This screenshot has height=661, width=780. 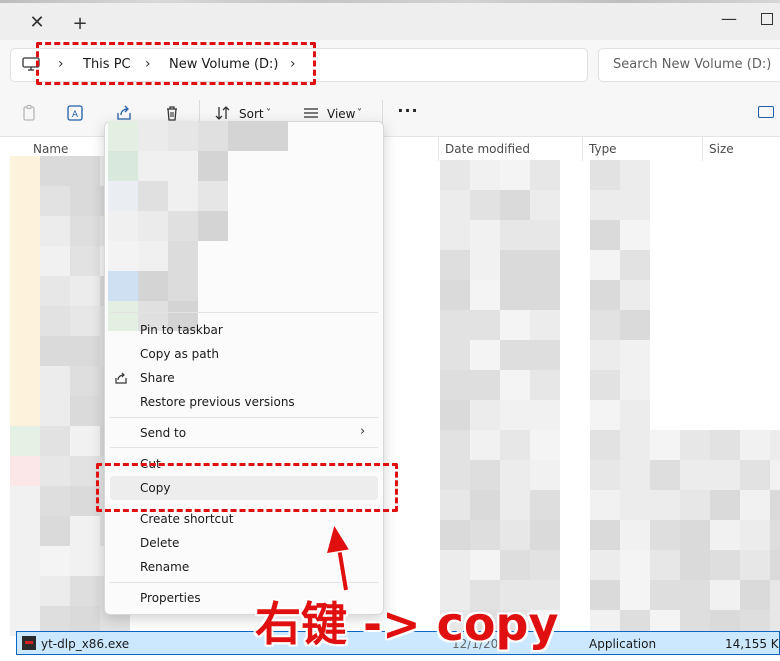 What do you see at coordinates (159, 543) in the screenshot?
I see `menu-item-delete: Delete` at bounding box center [159, 543].